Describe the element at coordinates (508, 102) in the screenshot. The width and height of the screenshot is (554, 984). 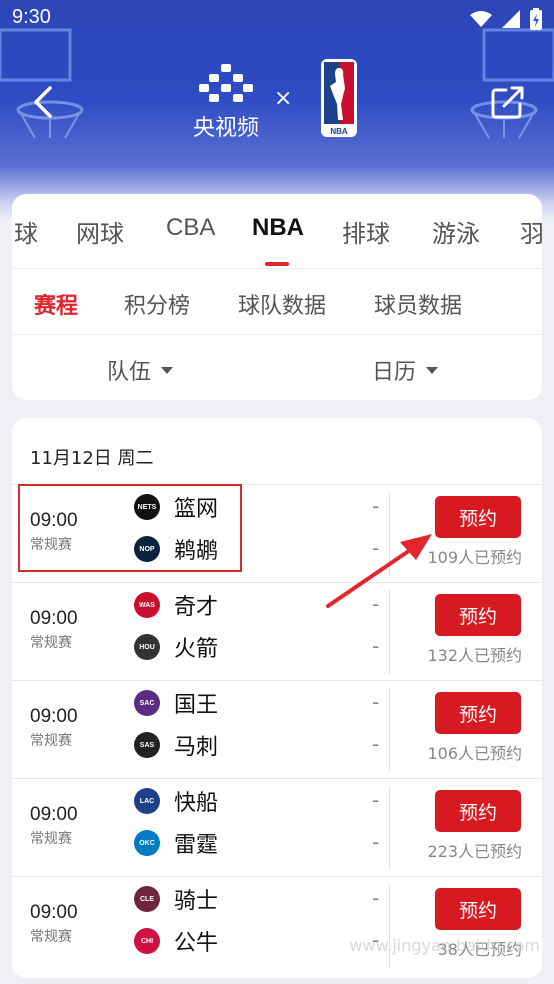
I see `share-icon` at that location.